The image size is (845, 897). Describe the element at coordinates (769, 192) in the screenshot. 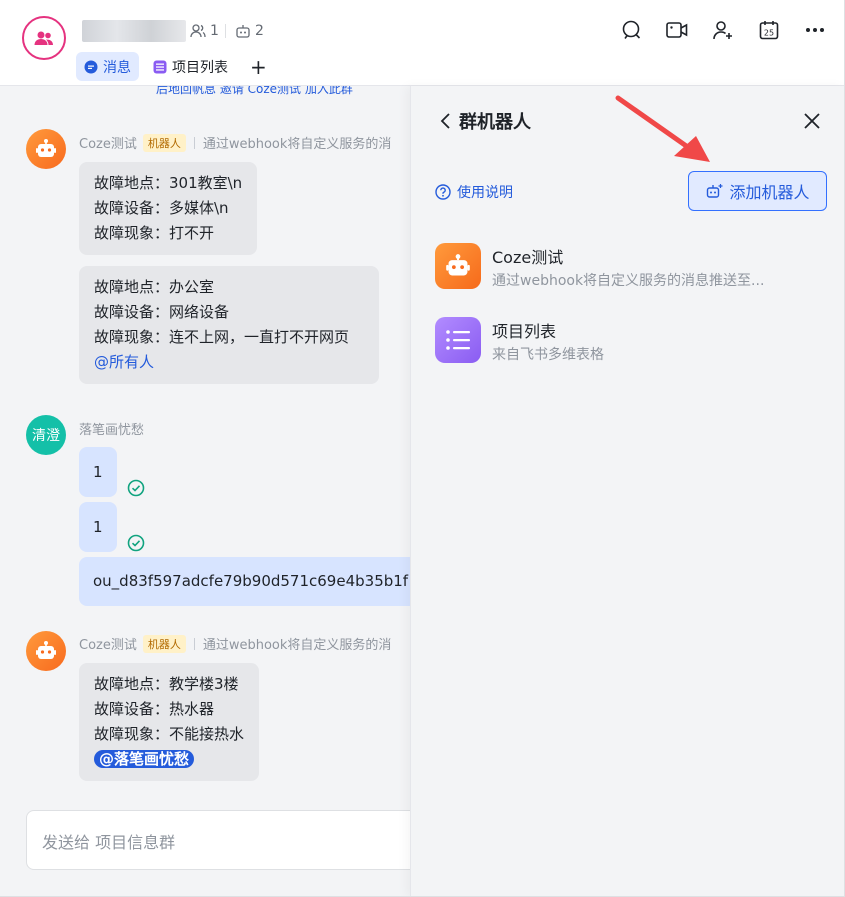

I see `add-bot-label: 添加机器人` at that location.